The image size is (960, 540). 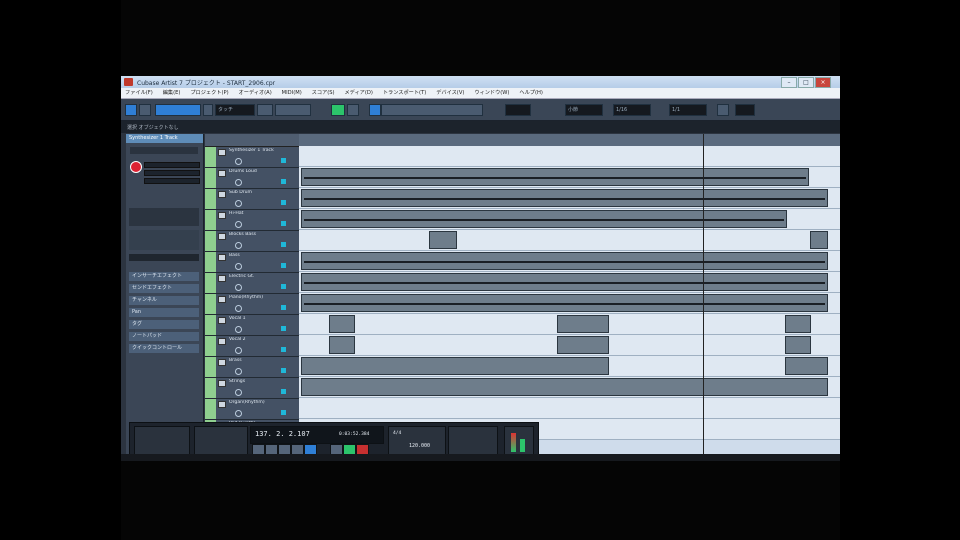 I want to click on marker-section, so click(x=473, y=441).